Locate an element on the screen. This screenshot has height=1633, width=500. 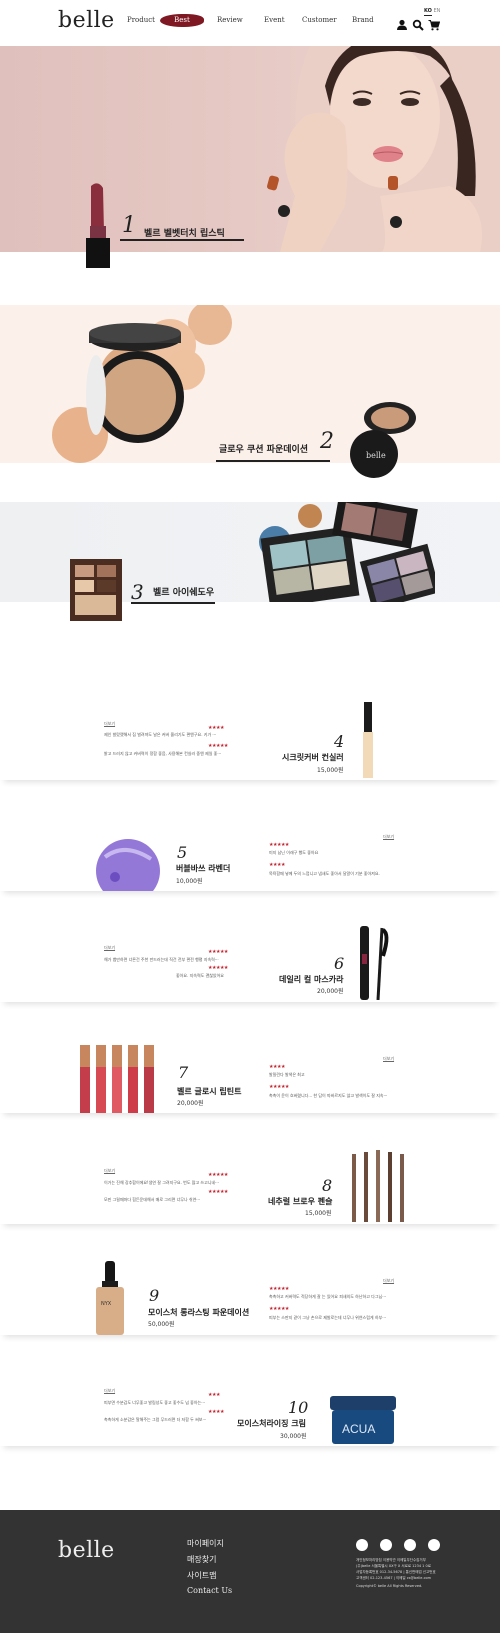
review-text: 모핀 그릴때마다 힘든운데해서 매로 그리면 너무나 쉬연··· is located at coordinates (152, 1199).